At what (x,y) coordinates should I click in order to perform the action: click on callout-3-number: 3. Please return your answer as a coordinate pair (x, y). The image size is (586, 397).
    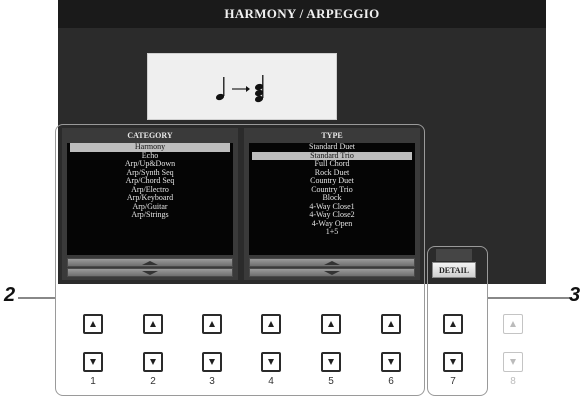
    Looking at the image, I should click on (575, 295).